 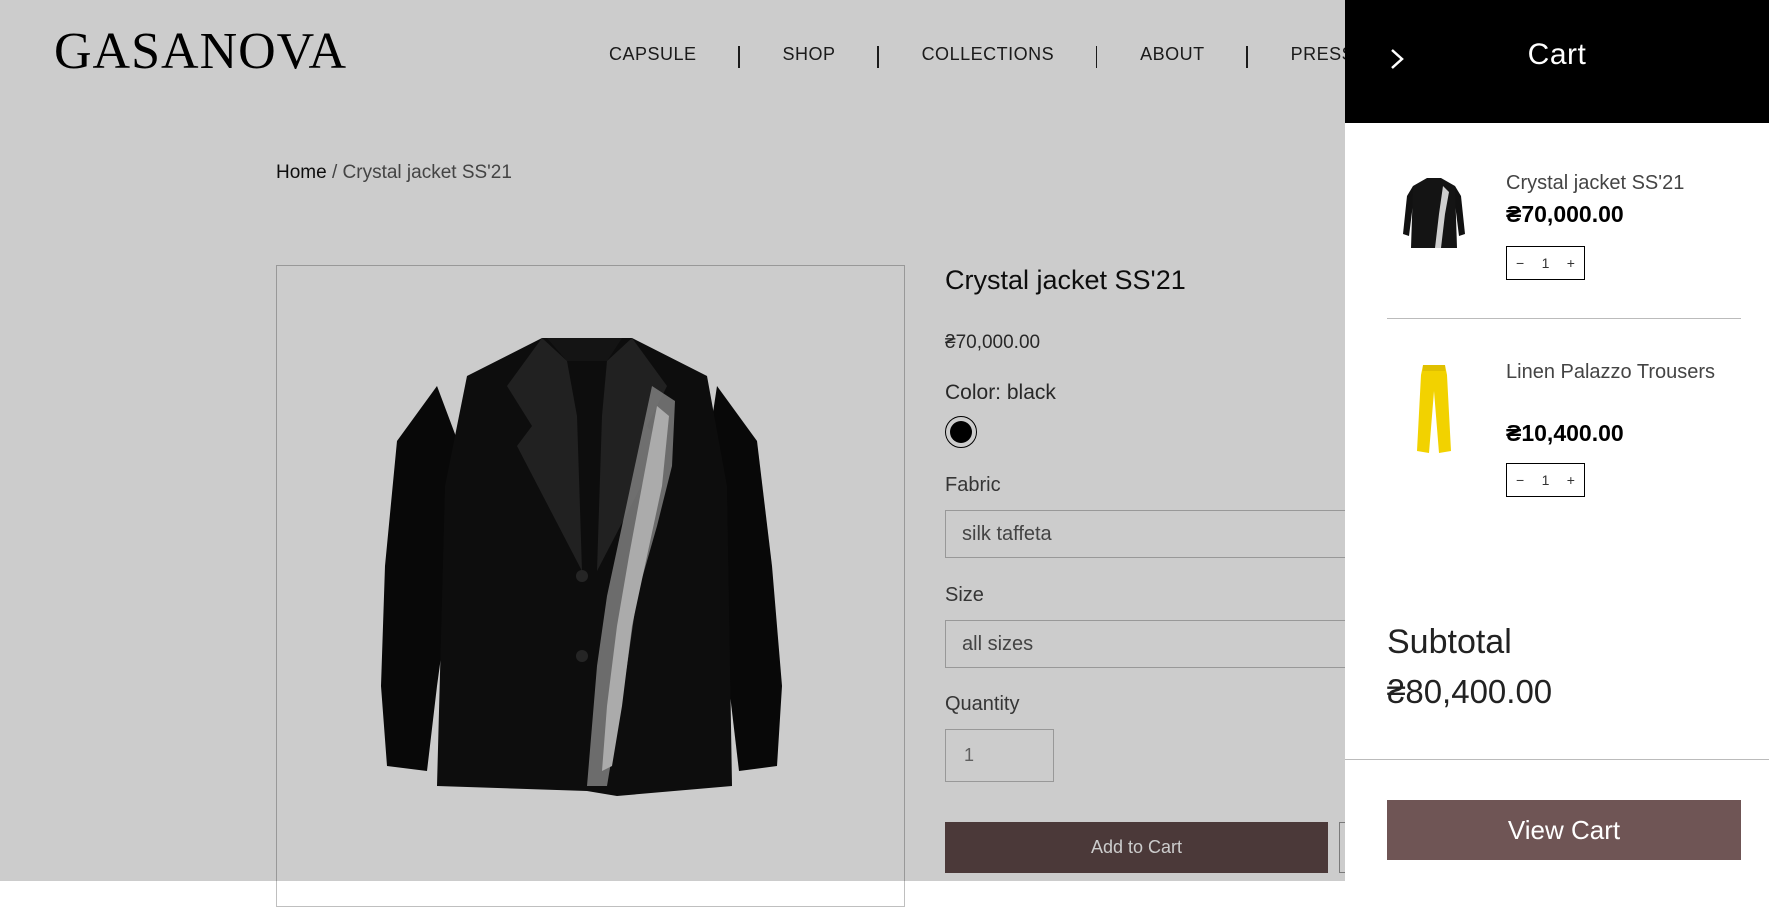 I want to click on cart-item-divider, so click(x=1564, y=318).